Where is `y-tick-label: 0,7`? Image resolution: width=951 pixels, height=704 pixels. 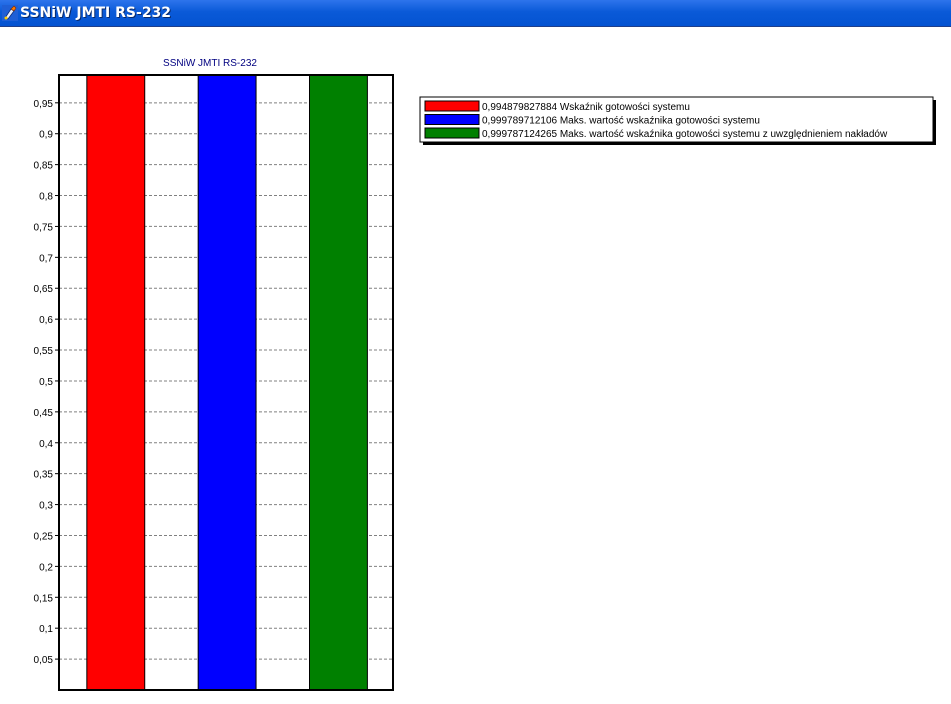 y-tick-label: 0,7 is located at coordinates (46, 258).